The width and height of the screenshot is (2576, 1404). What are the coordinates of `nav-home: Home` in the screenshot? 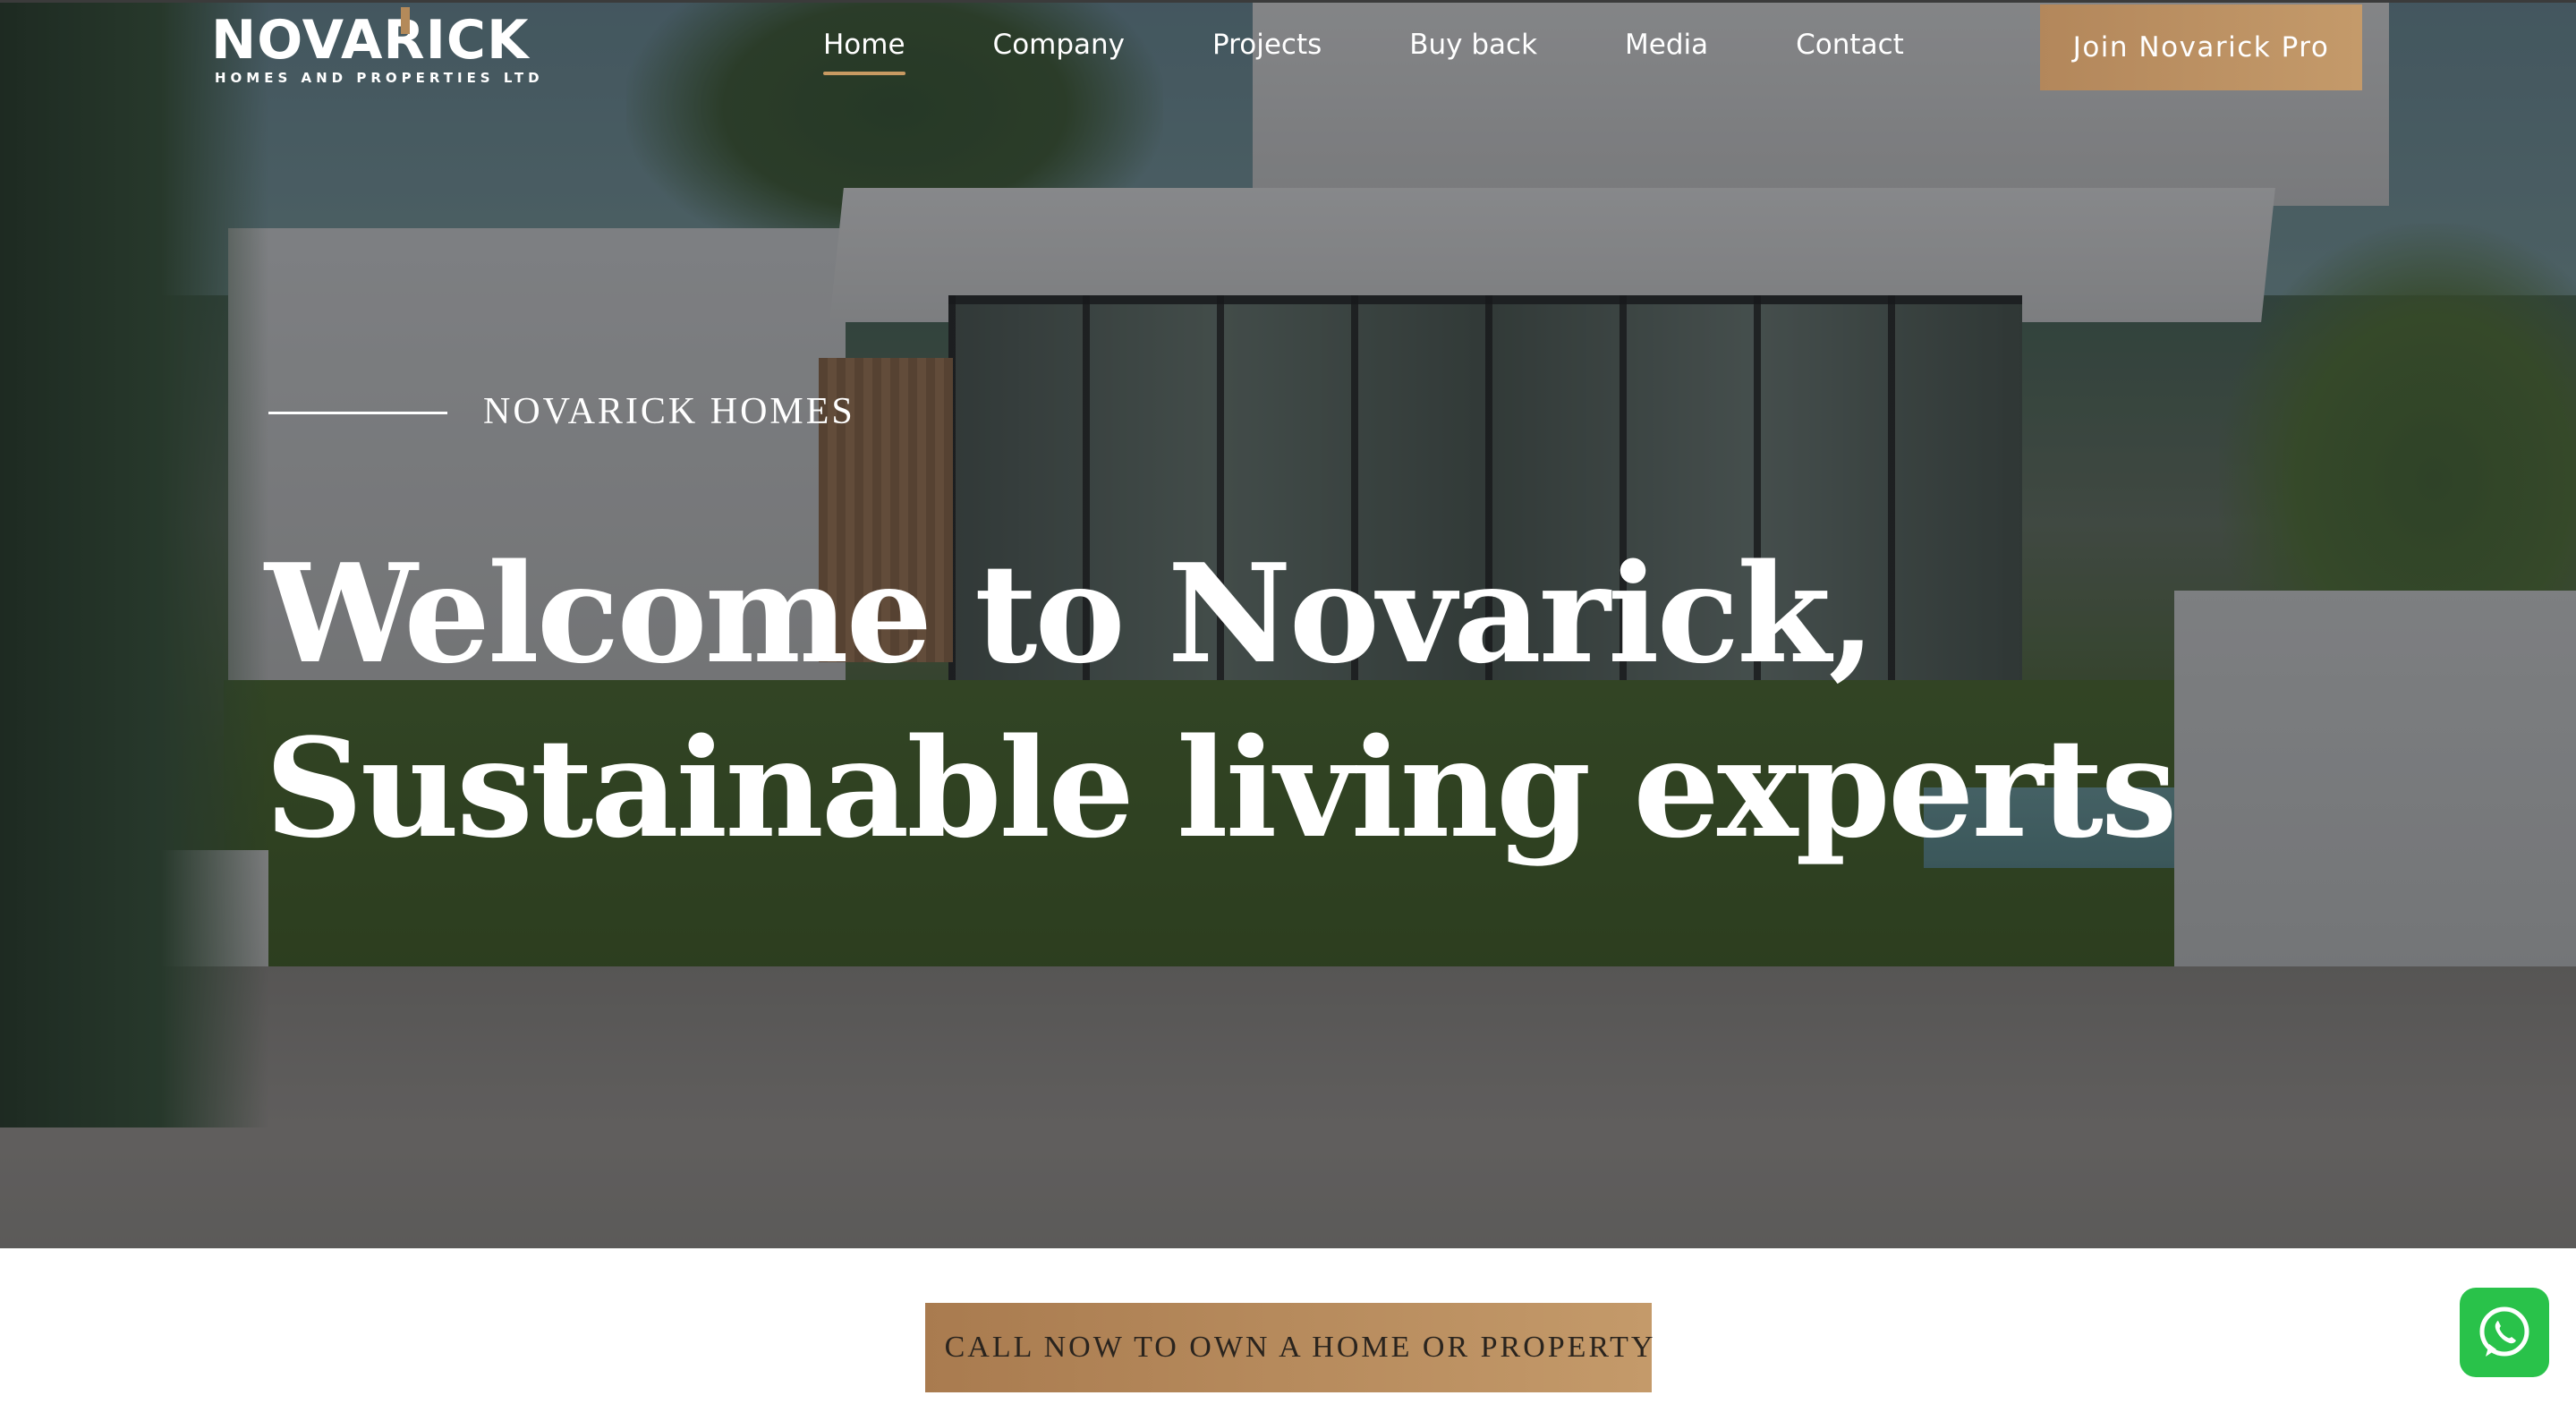 It's located at (864, 51).